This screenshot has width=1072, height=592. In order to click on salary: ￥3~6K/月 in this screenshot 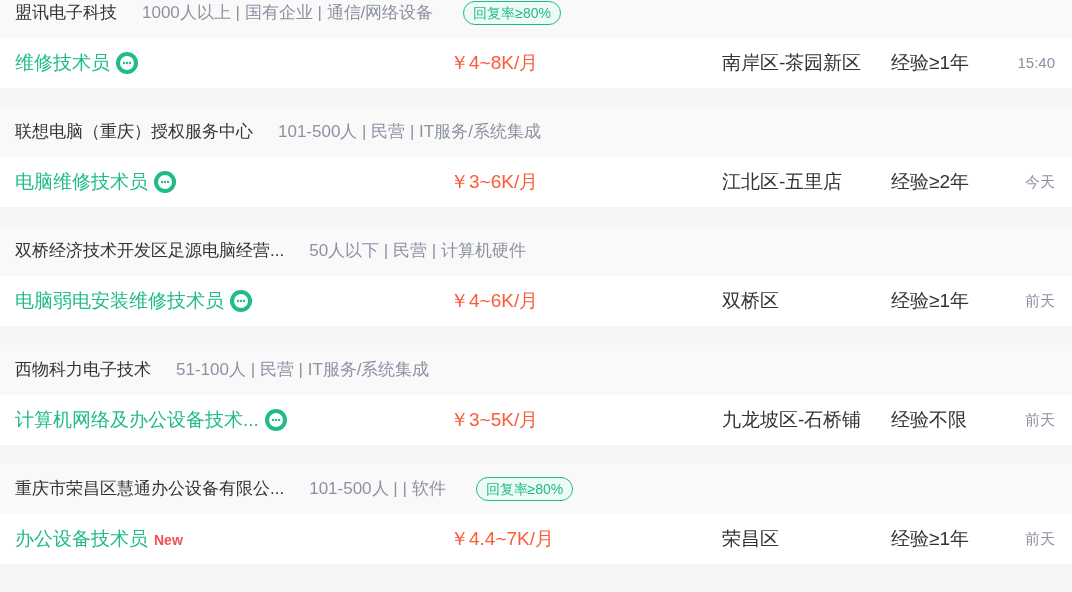, I will do `click(495, 181)`.